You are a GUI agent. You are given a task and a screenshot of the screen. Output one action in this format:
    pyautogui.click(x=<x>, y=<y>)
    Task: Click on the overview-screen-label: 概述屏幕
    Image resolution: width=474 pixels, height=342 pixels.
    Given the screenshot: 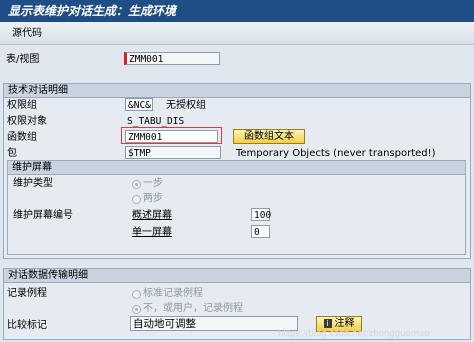 What is the action you would take?
    pyautogui.click(x=152, y=215)
    